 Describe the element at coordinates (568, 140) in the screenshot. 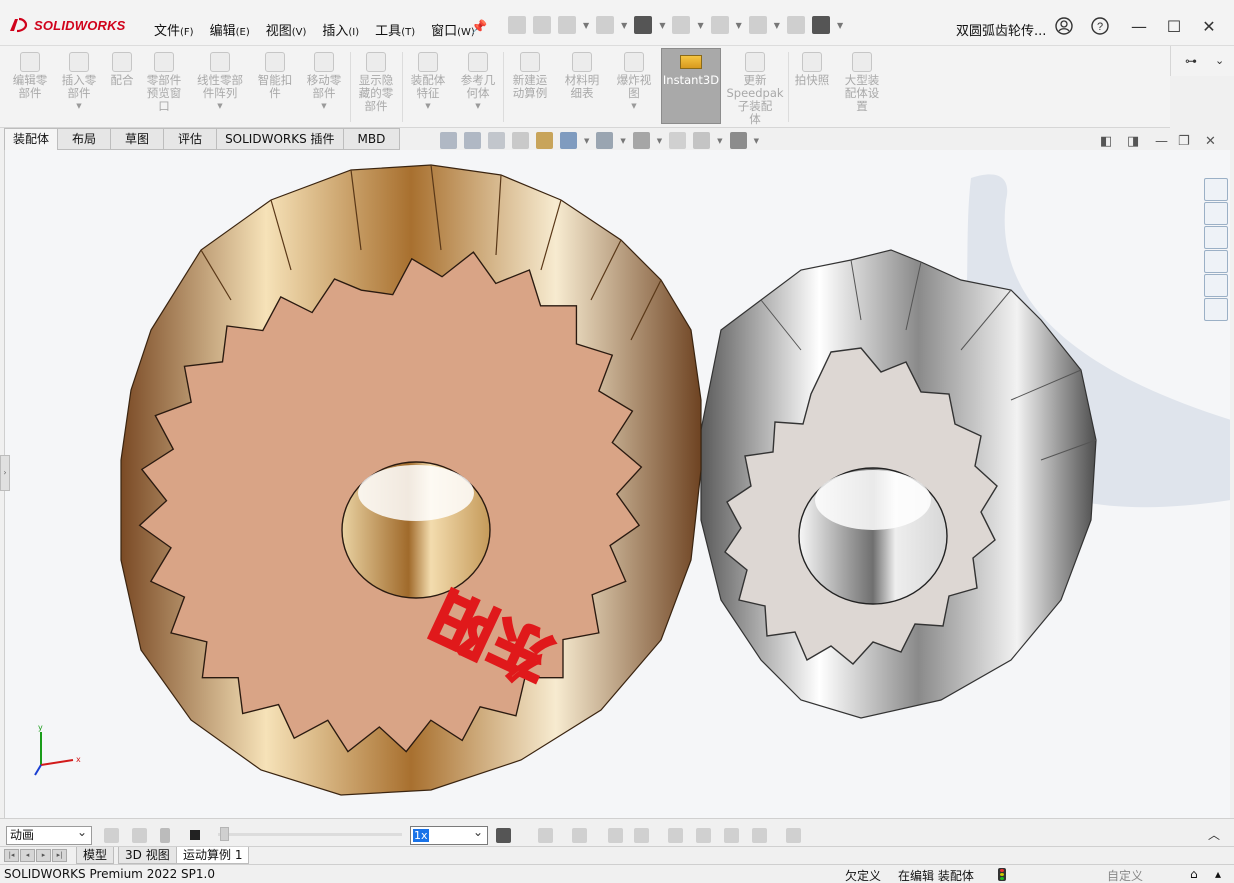

I see `view-orientation-icon` at that location.